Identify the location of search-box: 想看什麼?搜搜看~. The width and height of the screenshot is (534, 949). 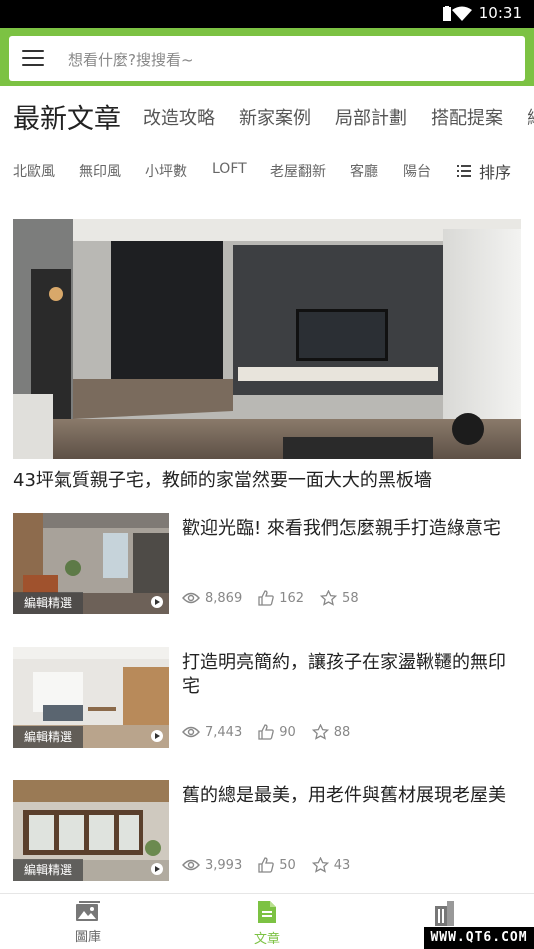
(267, 58).